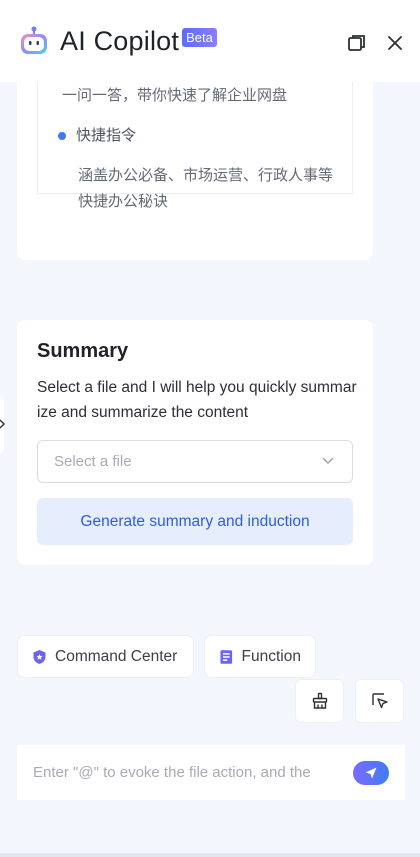 The width and height of the screenshot is (420, 857). Describe the element at coordinates (395, 43) in the screenshot. I see `close-icon` at that location.